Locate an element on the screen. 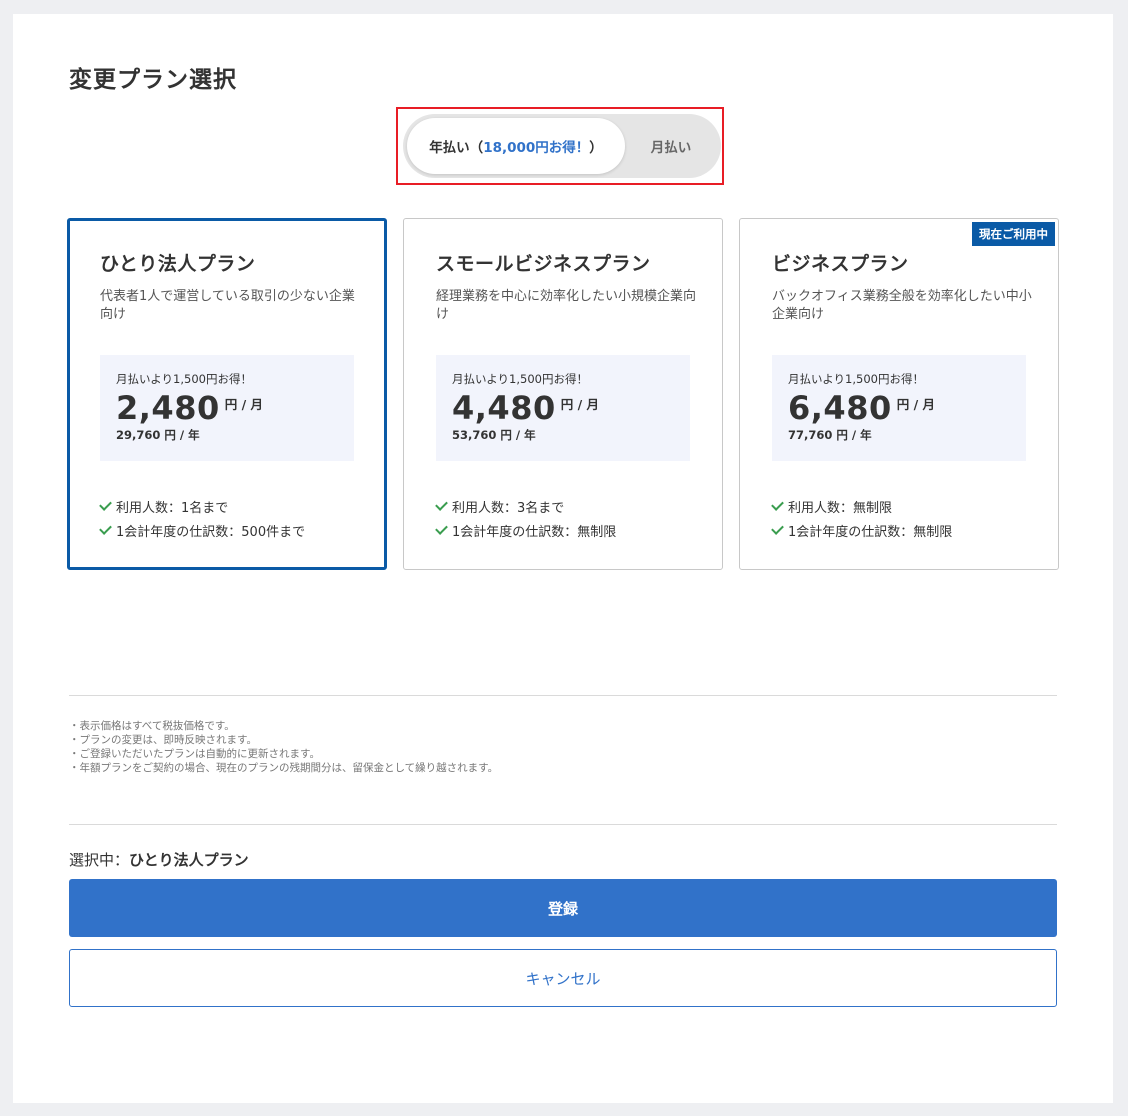 The height and width of the screenshot is (1116, 1128). price-amount: 2,480 is located at coordinates (168, 408).